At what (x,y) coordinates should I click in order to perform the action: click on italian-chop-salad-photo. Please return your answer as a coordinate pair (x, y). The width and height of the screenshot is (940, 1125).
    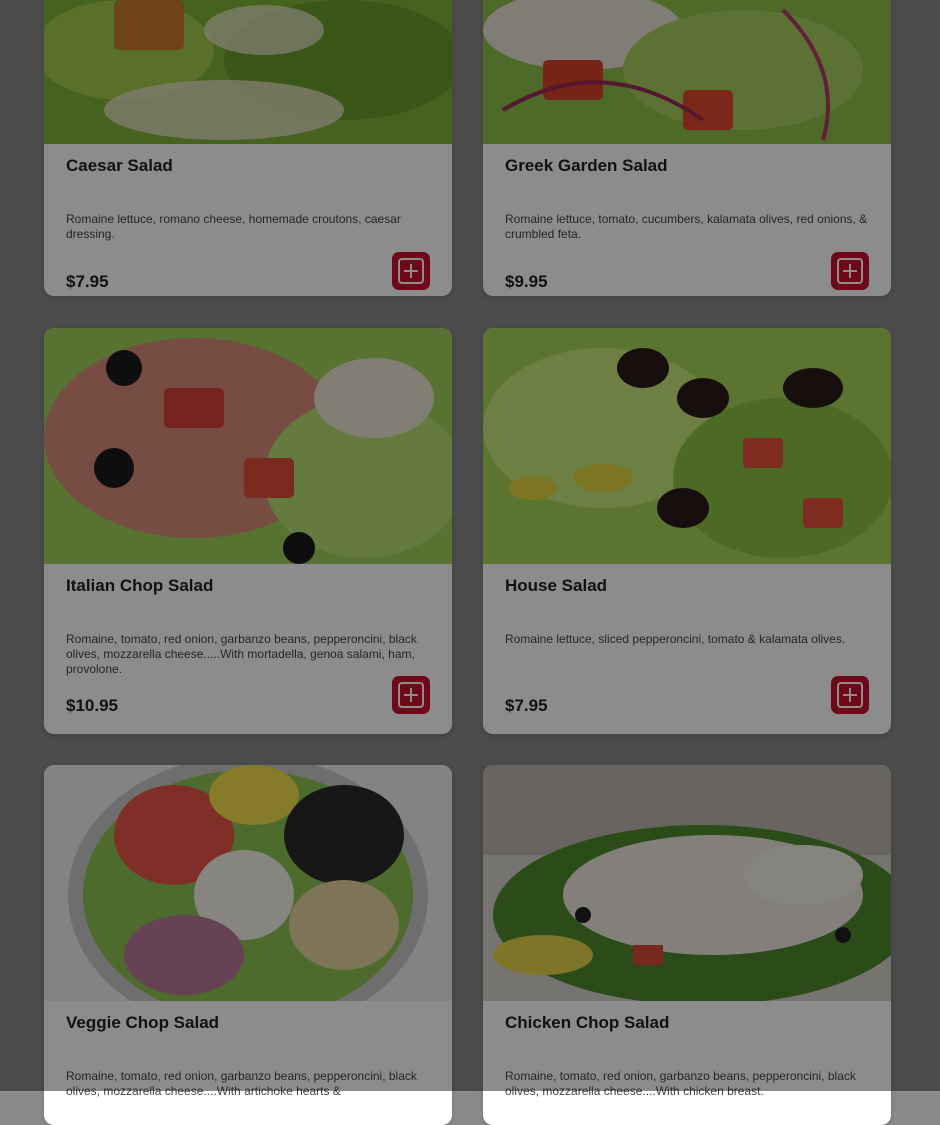
    Looking at the image, I should click on (248, 446).